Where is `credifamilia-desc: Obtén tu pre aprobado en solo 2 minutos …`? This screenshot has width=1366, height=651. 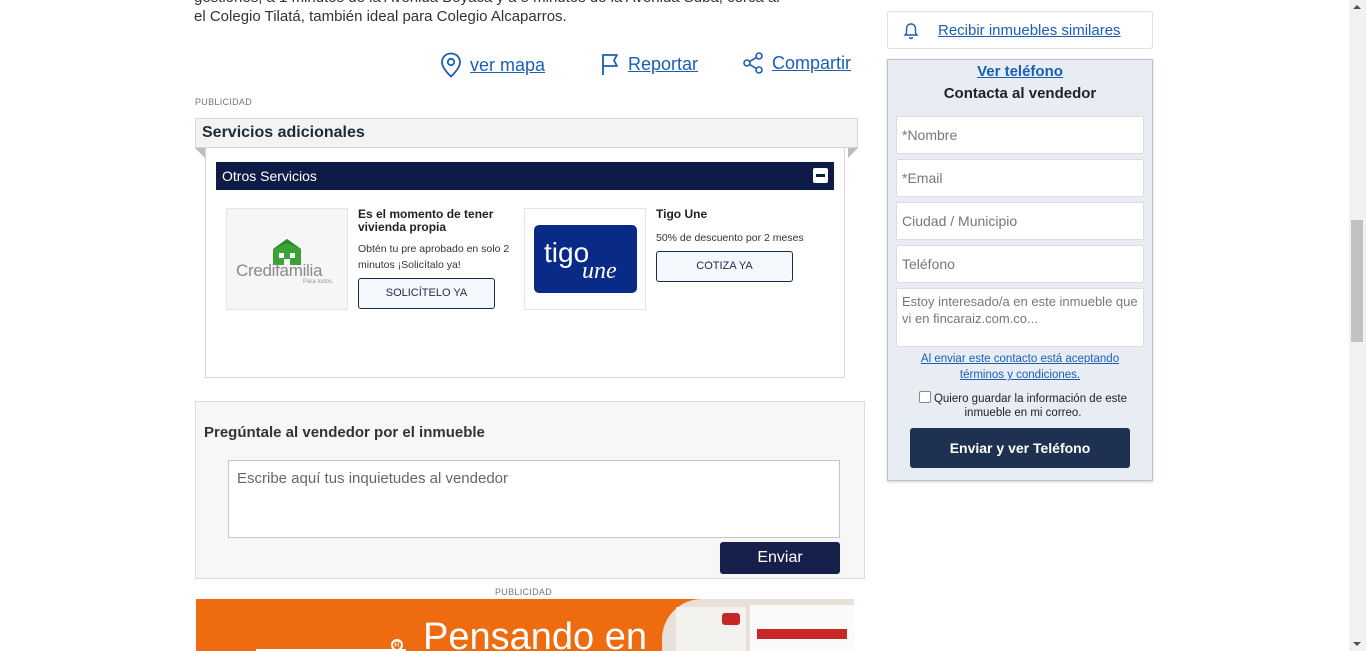 credifamilia-desc: Obtén tu pre aprobado en solo 2 minutos … is located at coordinates (434, 257).